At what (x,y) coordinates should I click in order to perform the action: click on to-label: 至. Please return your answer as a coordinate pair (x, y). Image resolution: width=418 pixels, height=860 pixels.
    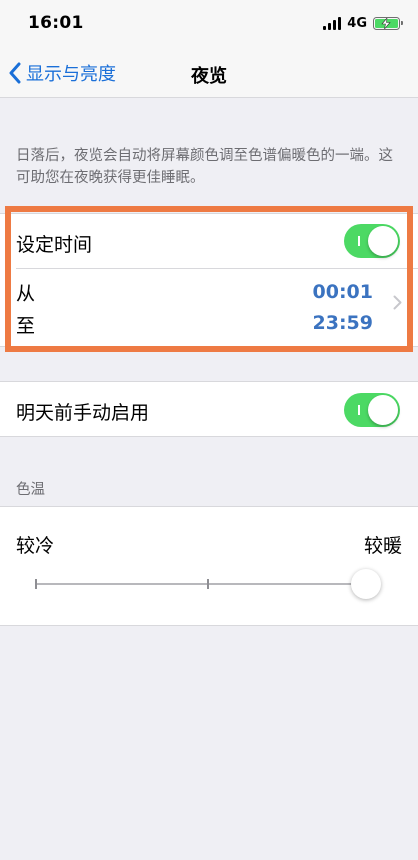
    Looking at the image, I should click on (26, 326).